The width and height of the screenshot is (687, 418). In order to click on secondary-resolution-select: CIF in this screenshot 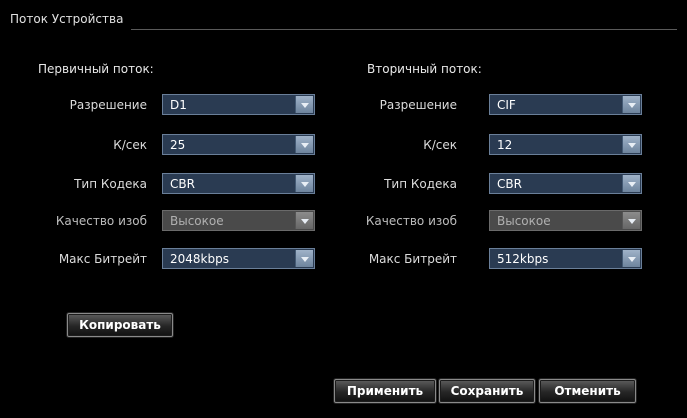, I will do `click(565, 104)`.